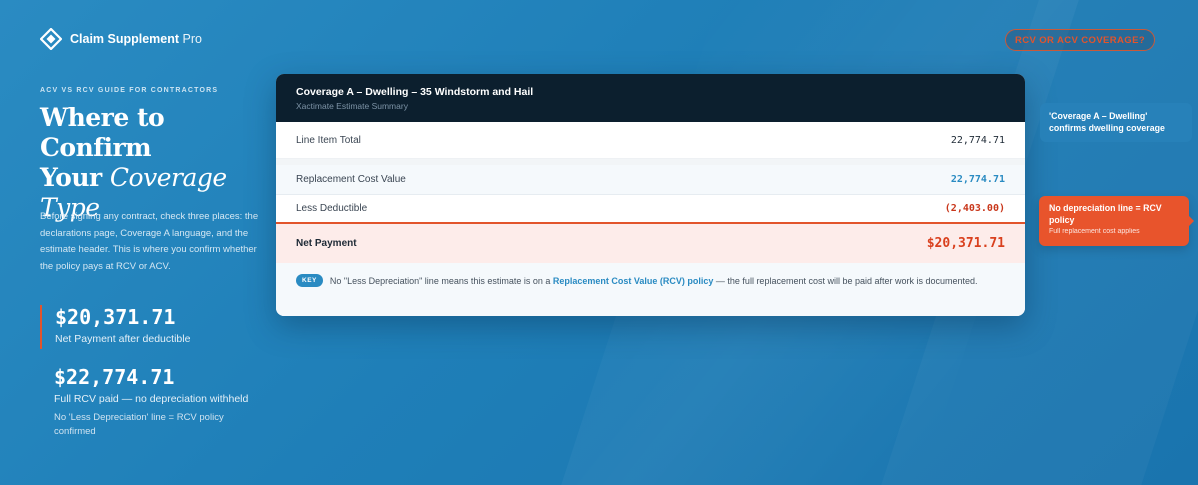 The width and height of the screenshot is (1198, 485). Describe the element at coordinates (125, 39) in the screenshot. I see `brand-name-main: Claim Supplement` at that location.